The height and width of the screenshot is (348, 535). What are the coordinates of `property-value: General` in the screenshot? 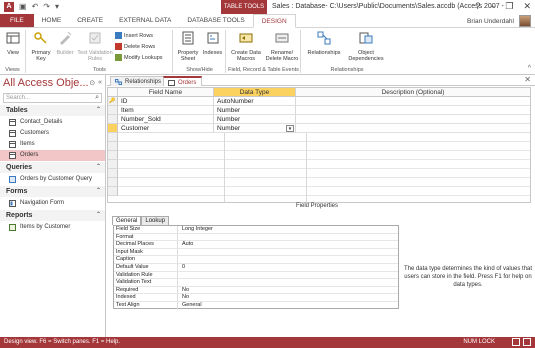 It's located at (192, 306).